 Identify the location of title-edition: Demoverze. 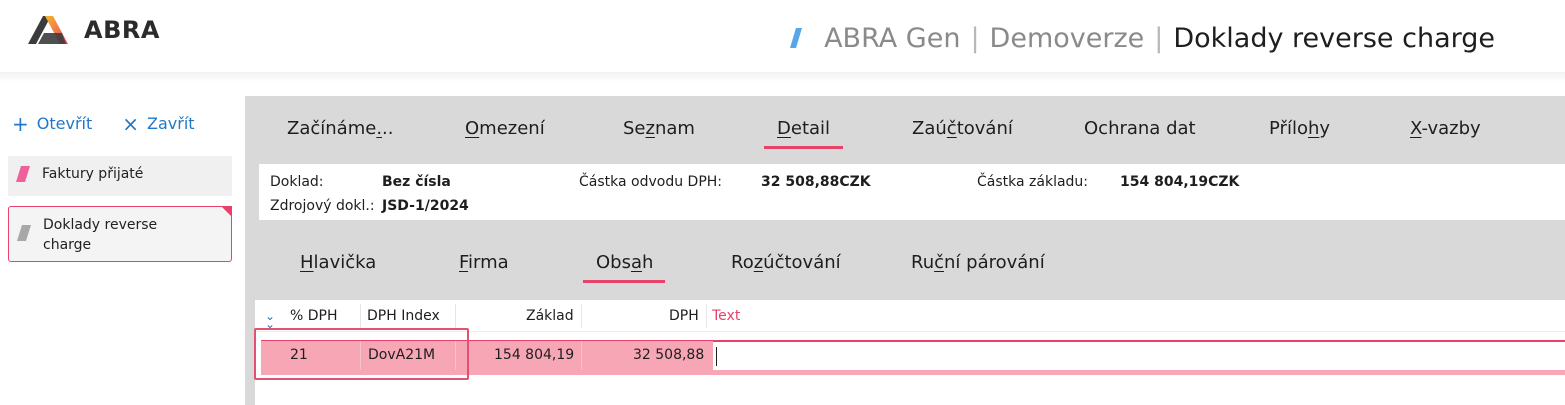
(1067, 38).